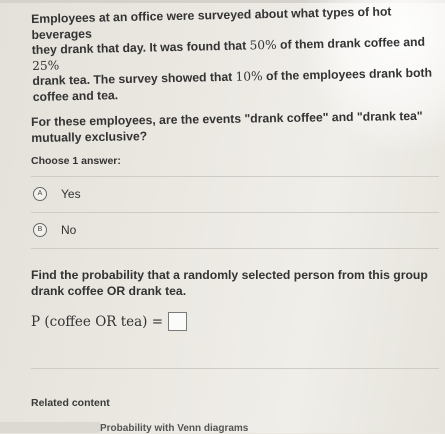  Describe the element at coordinates (45, 65) in the screenshot. I see `tea-percent: 25%` at that location.